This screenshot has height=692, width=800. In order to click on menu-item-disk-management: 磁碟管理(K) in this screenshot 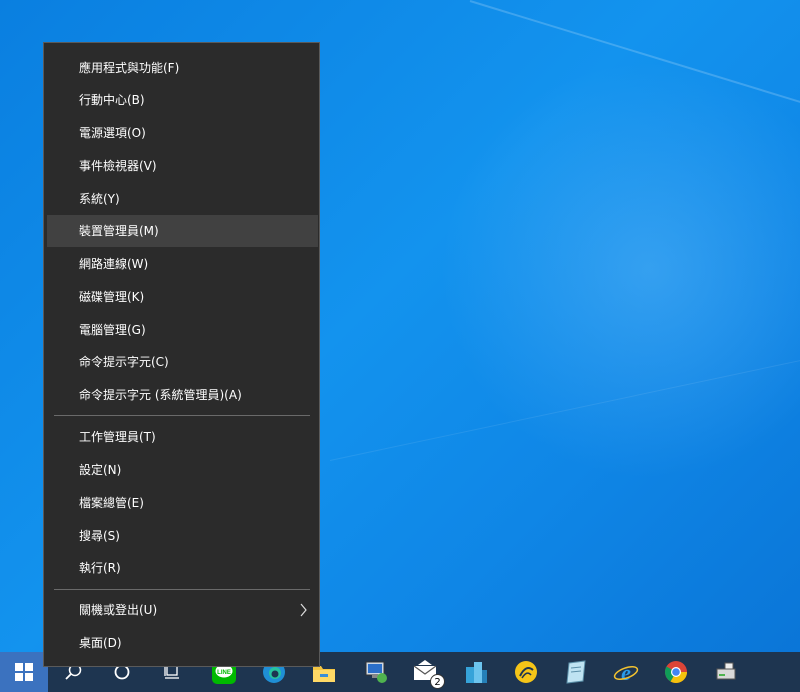, I will do `click(182, 297)`.